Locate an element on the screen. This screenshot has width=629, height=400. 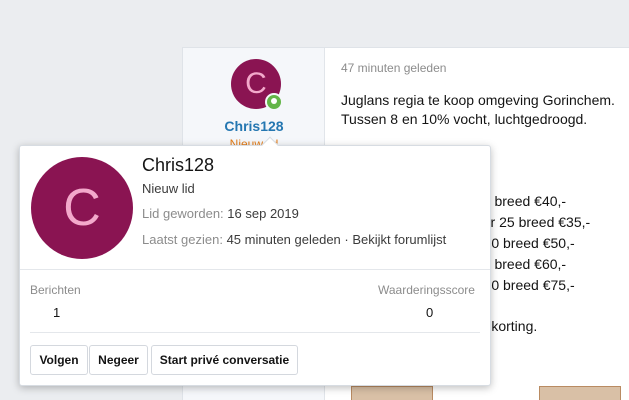
ignore-button: Negeer is located at coordinates (118, 360).